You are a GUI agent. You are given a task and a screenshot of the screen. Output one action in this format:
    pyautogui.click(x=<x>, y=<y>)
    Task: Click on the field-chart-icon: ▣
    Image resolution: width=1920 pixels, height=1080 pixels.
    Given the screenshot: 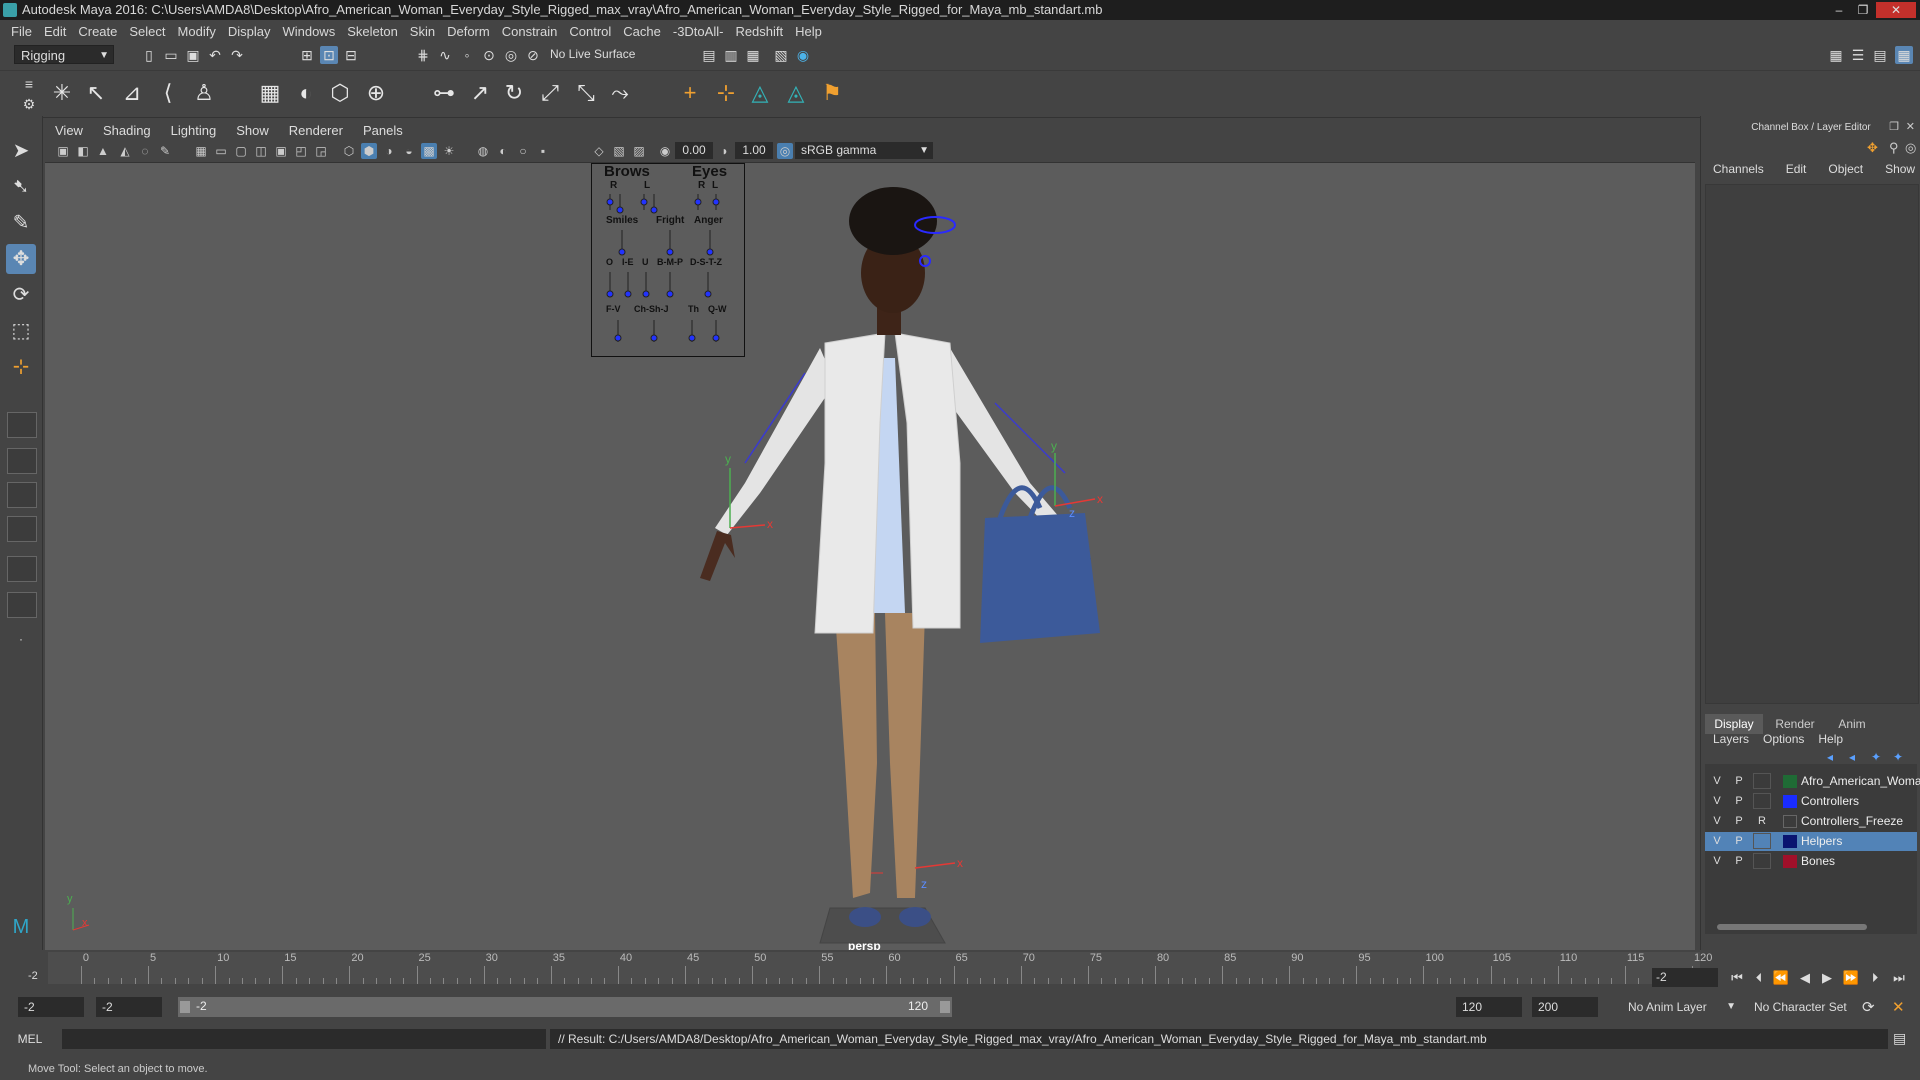 What is the action you would take?
    pyautogui.click(x=281, y=151)
    